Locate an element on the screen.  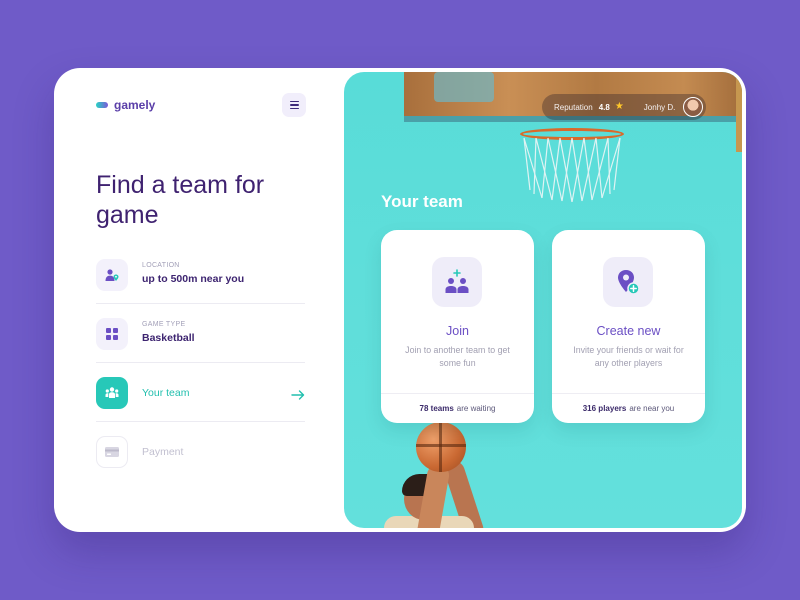
step-value: Your team is located at coordinates (166, 393).